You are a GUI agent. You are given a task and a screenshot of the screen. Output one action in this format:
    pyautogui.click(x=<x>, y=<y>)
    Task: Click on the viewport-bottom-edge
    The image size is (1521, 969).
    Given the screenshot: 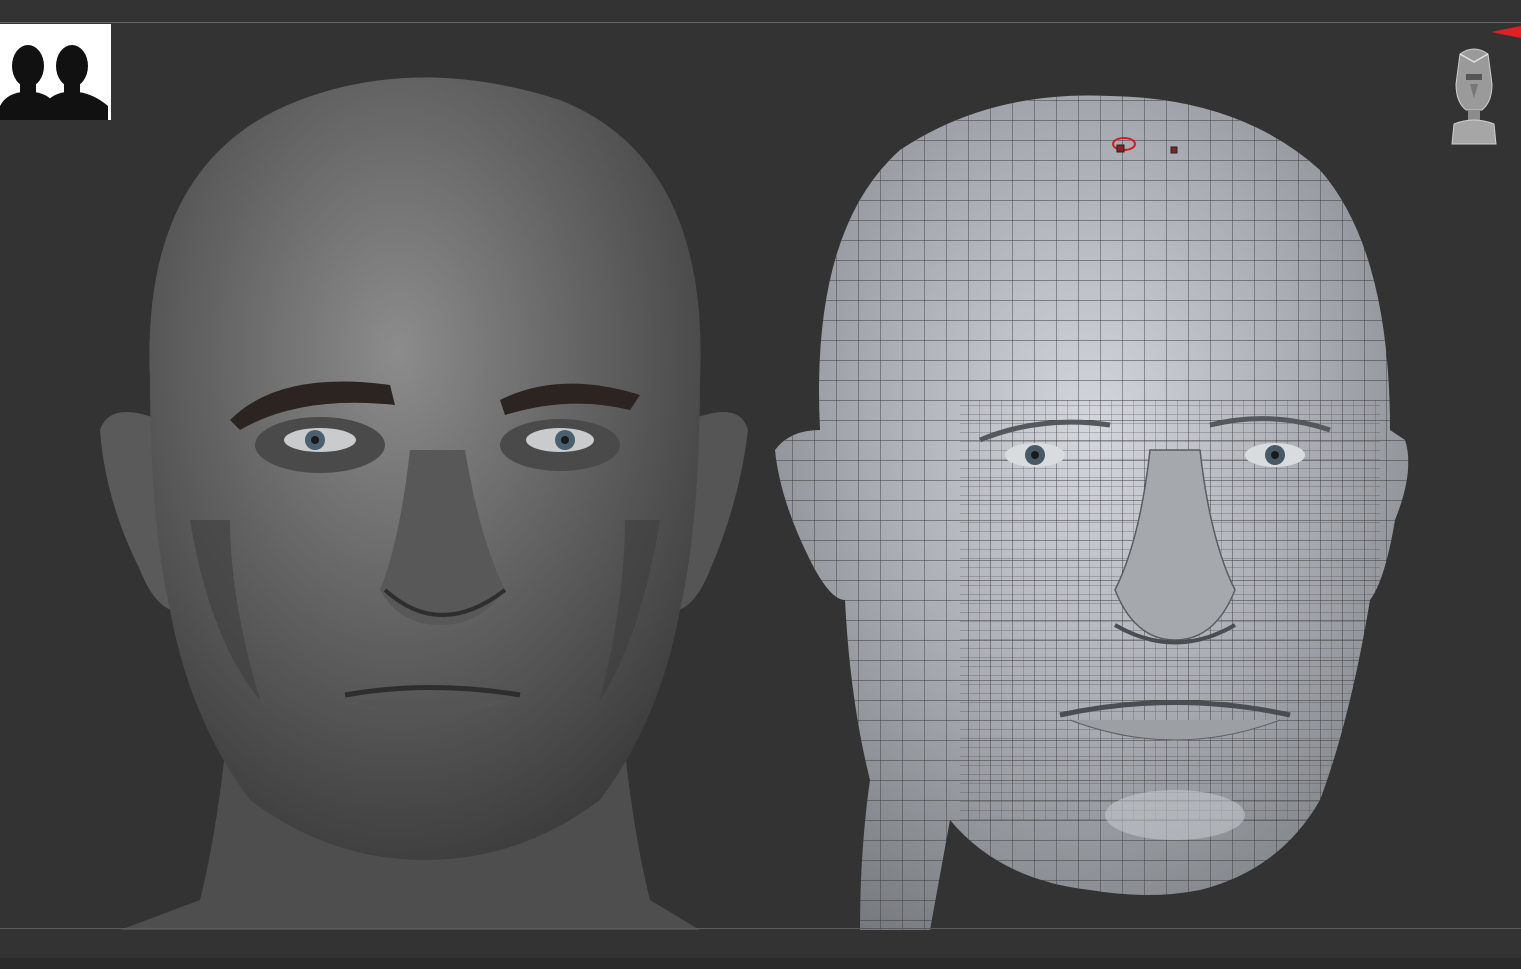 What is the action you would take?
    pyautogui.click(x=760, y=928)
    